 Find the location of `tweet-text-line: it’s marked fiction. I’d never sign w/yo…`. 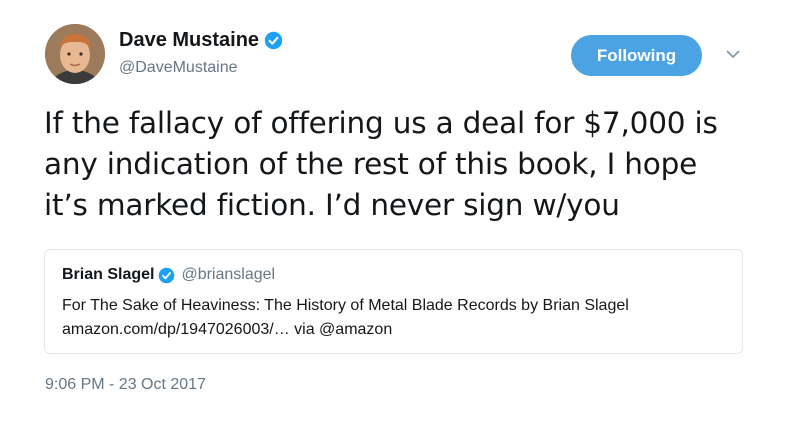

tweet-text-line: it’s marked fiction. I’d never sign w/yo… is located at coordinates (332, 205).